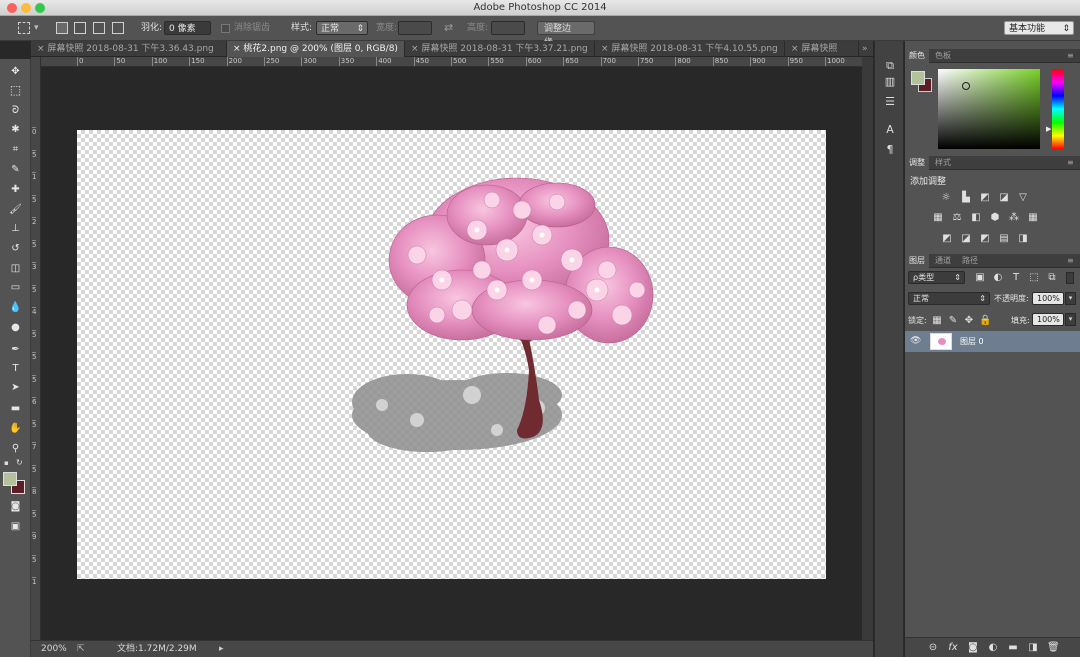  Describe the element at coordinates (15, 387) in the screenshot. I see `path-selection-tool-icon: ➤` at that location.